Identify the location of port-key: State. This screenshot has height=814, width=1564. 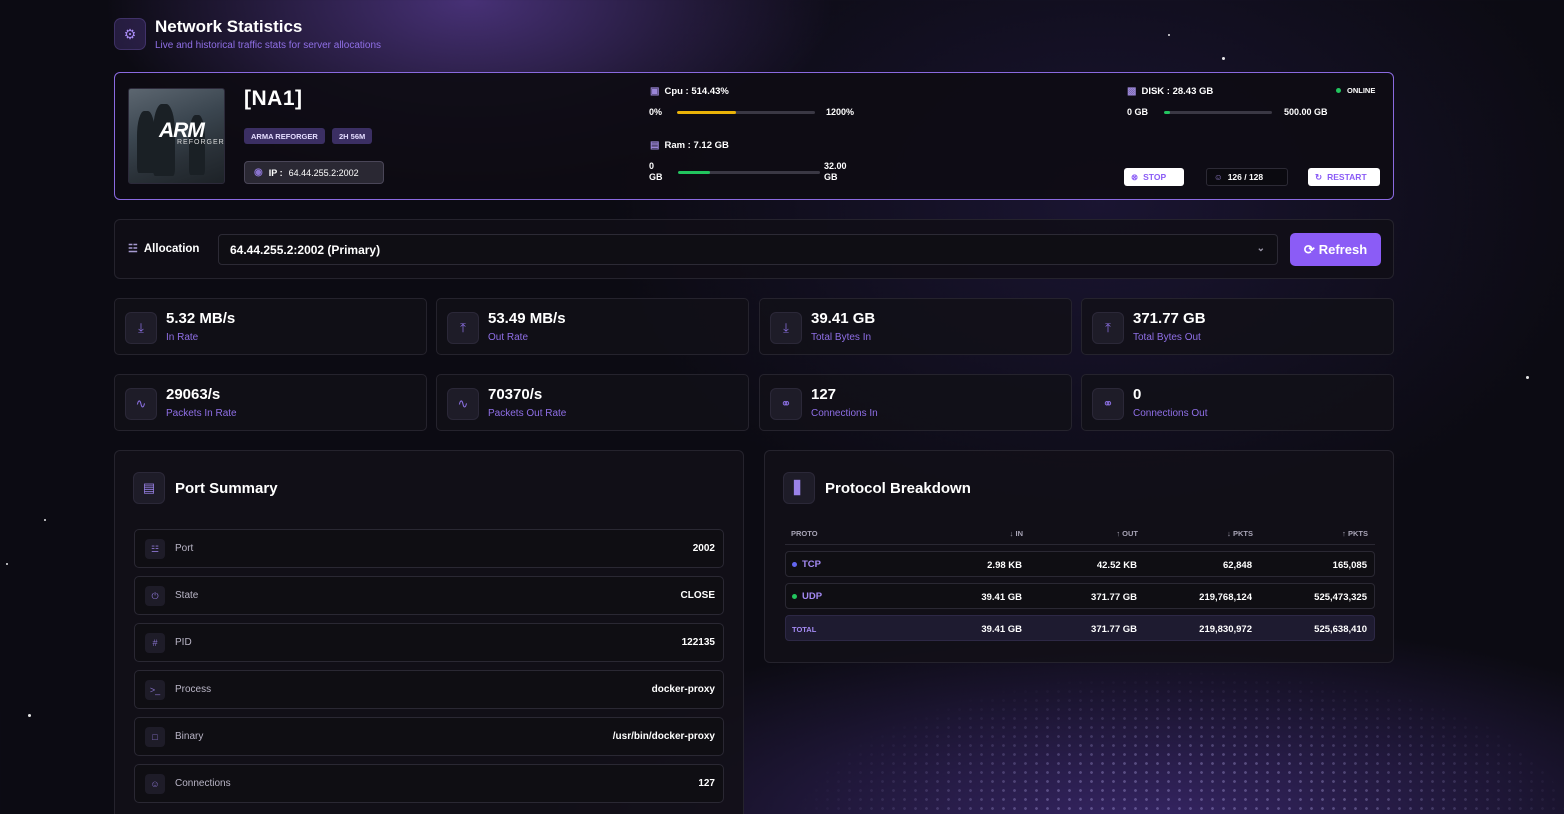
(187, 595).